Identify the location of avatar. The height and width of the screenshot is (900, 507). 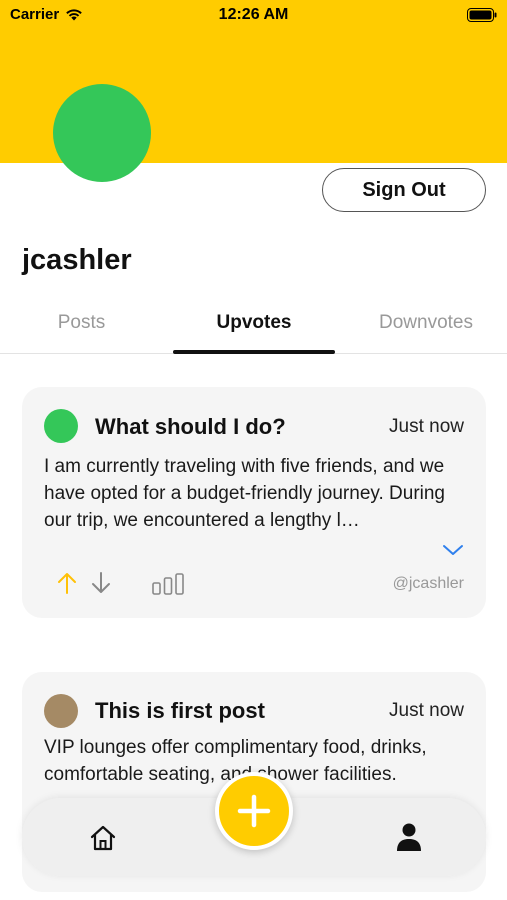
(102, 133).